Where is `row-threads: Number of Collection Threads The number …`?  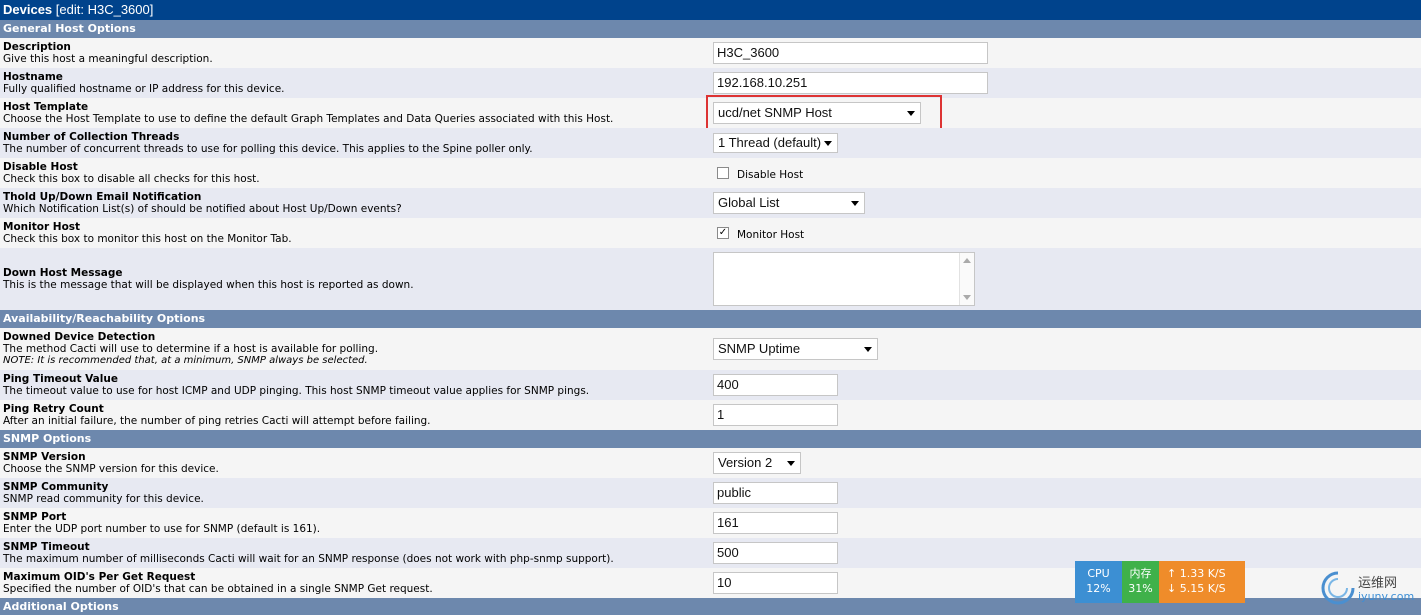 row-threads: Number of Collection Threads The number … is located at coordinates (710, 143).